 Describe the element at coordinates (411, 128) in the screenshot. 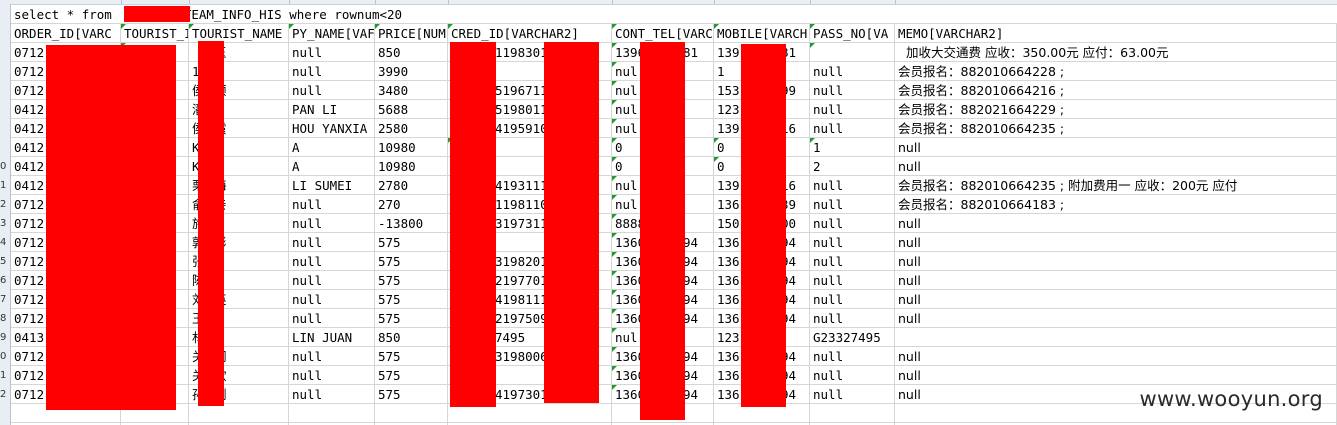

I see `table-cell: 2580` at that location.